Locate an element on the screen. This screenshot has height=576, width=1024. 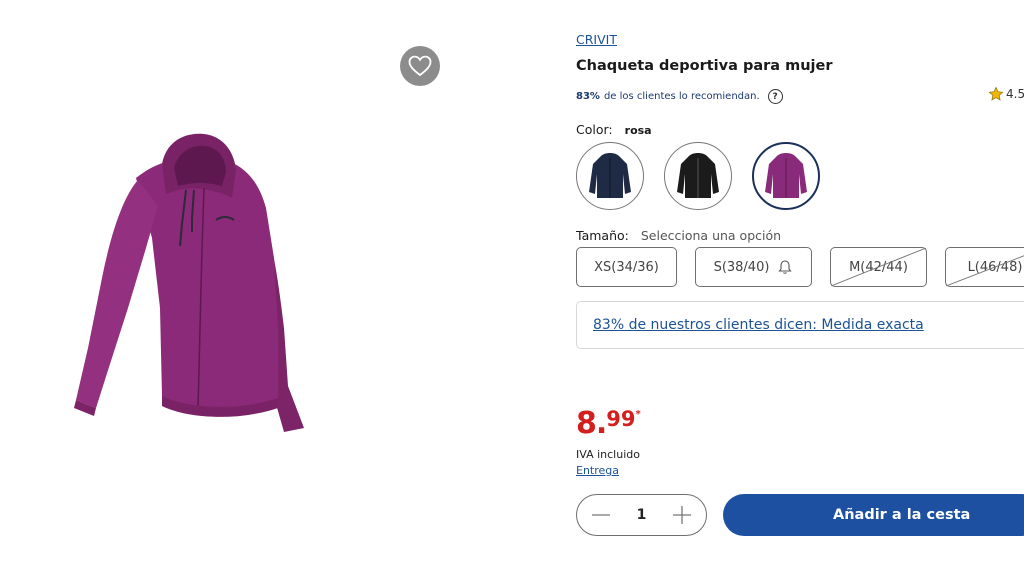
size-option-label: XS(34/36) is located at coordinates (626, 267).